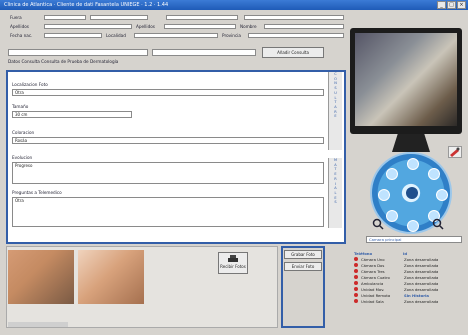  I want to click on field-row1-c, so click(202, 17).